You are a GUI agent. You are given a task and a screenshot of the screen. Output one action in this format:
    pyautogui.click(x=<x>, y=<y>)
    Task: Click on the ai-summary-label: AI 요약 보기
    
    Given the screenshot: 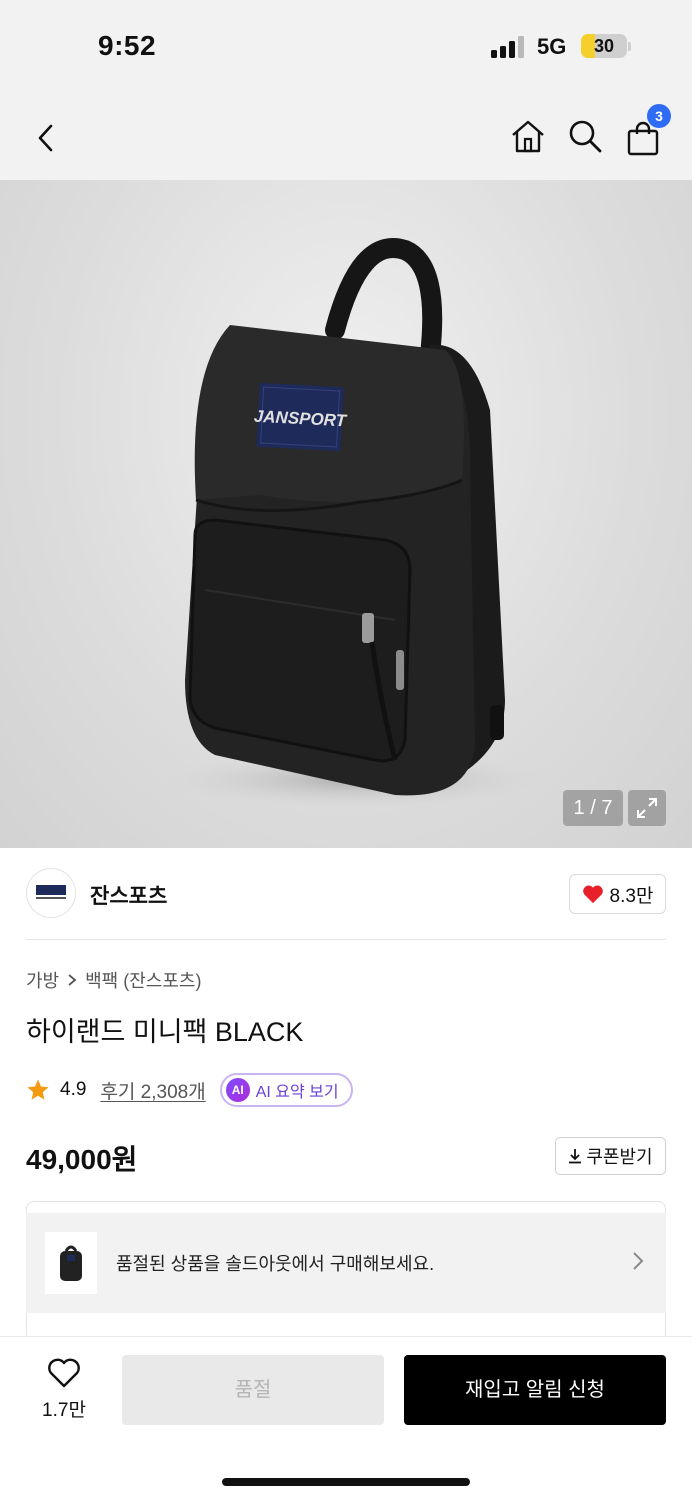 What is the action you would take?
    pyautogui.click(x=297, y=1092)
    